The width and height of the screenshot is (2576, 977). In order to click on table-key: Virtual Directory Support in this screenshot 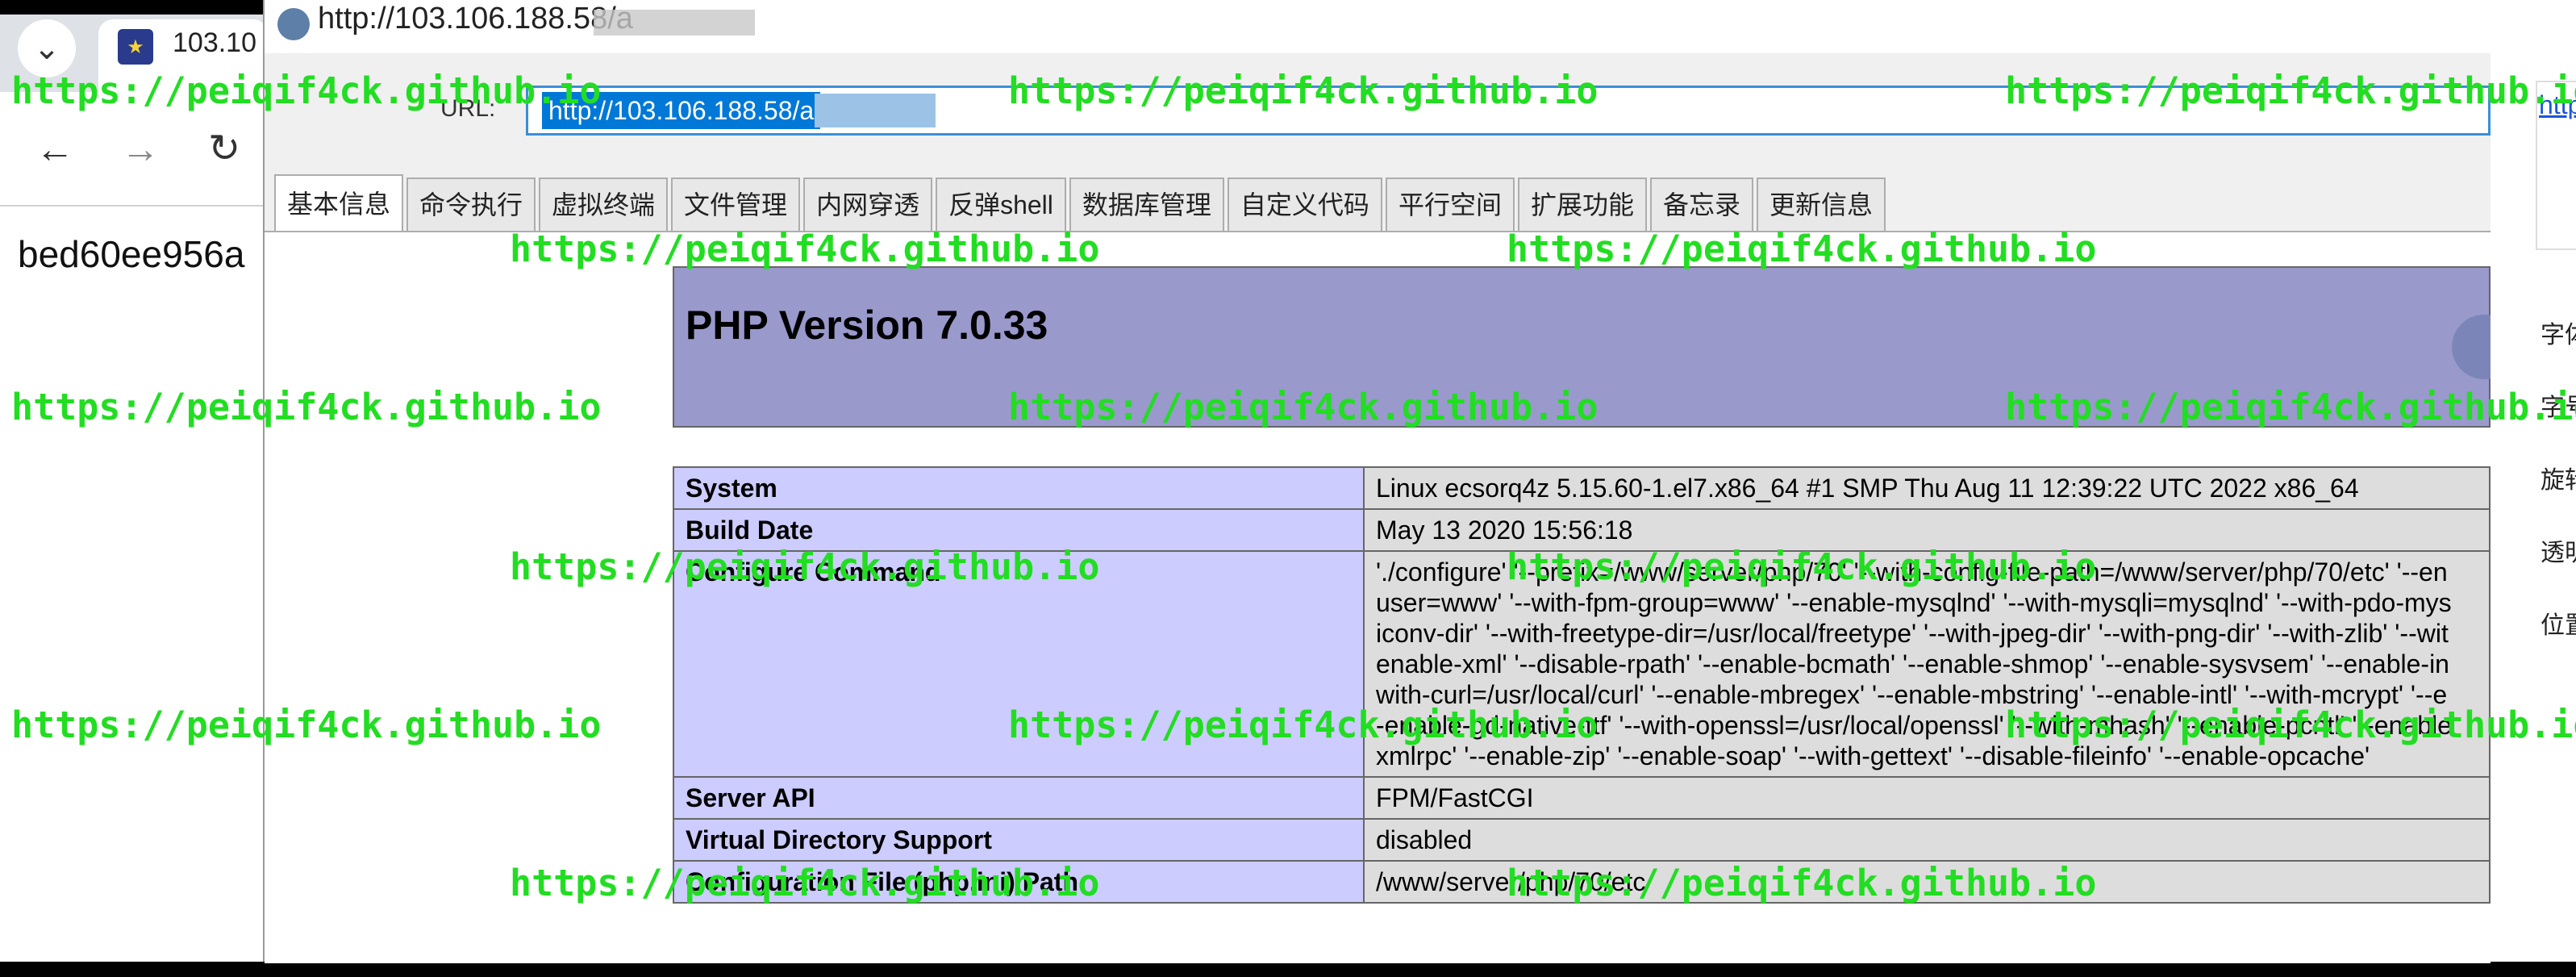, I will do `click(1019, 840)`.